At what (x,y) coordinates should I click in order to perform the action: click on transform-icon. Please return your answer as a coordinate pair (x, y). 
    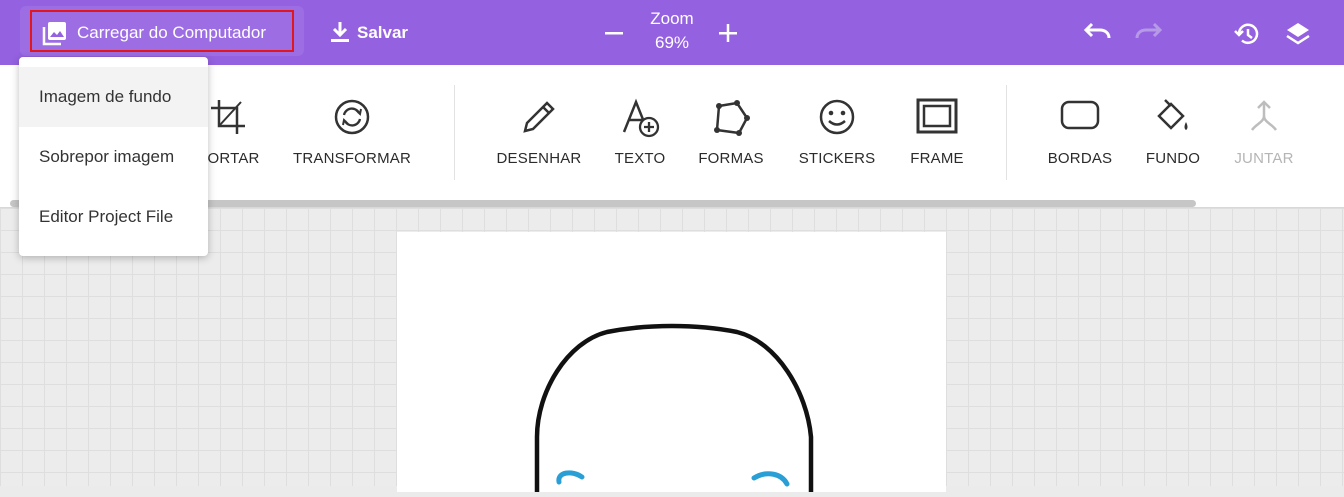
    Looking at the image, I should click on (352, 117).